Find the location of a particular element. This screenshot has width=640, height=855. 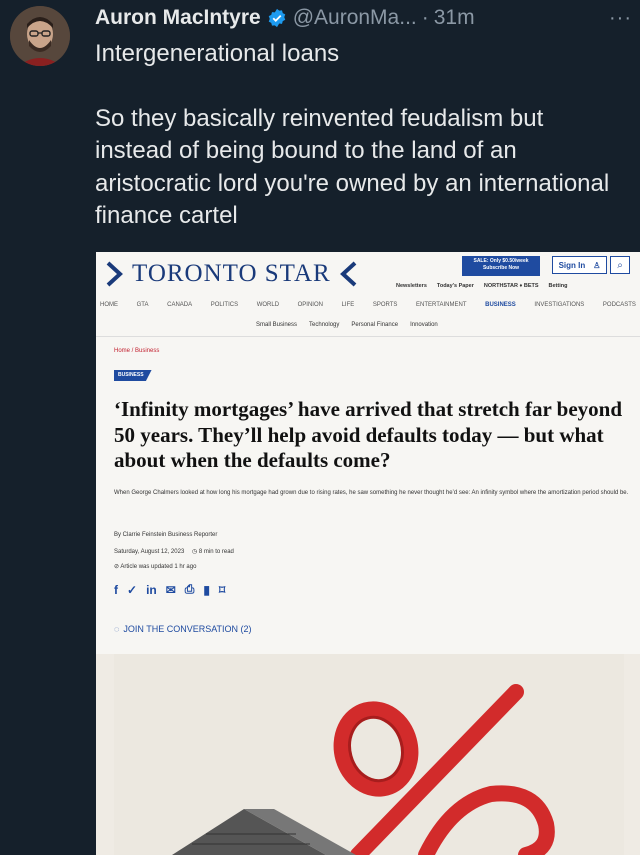

newsletters-link: Newsletters is located at coordinates (411, 286).